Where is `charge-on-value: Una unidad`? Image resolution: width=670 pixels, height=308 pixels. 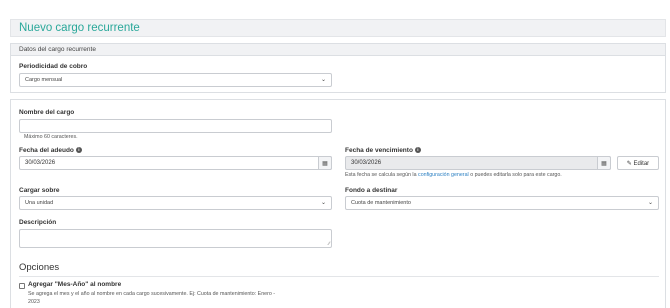
charge-on-value: Una unidad is located at coordinates (39, 203).